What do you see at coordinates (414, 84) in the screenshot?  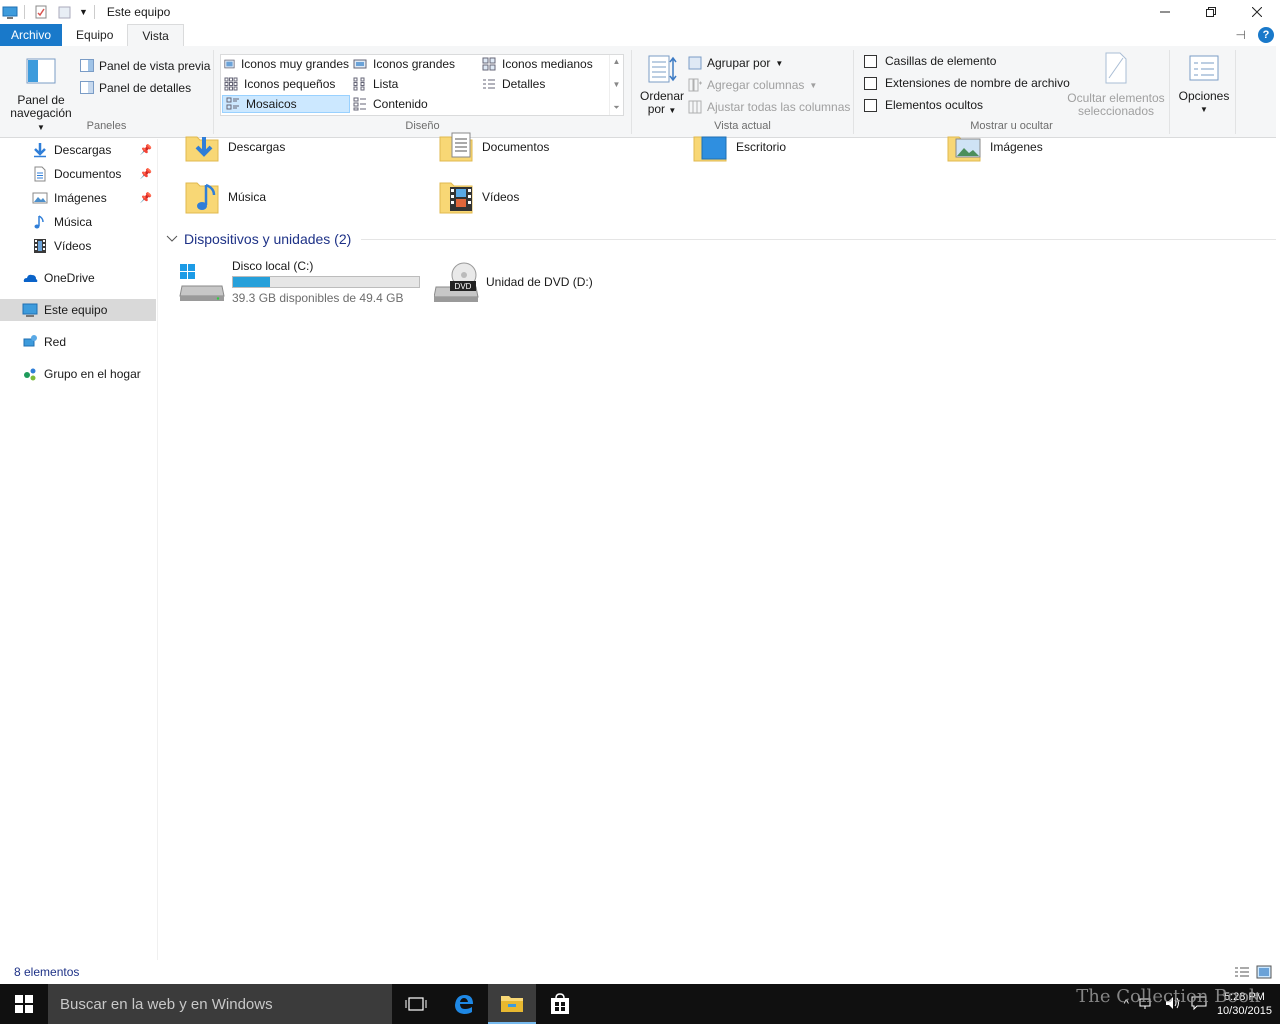 I see `layout-list: Lista` at bounding box center [414, 84].